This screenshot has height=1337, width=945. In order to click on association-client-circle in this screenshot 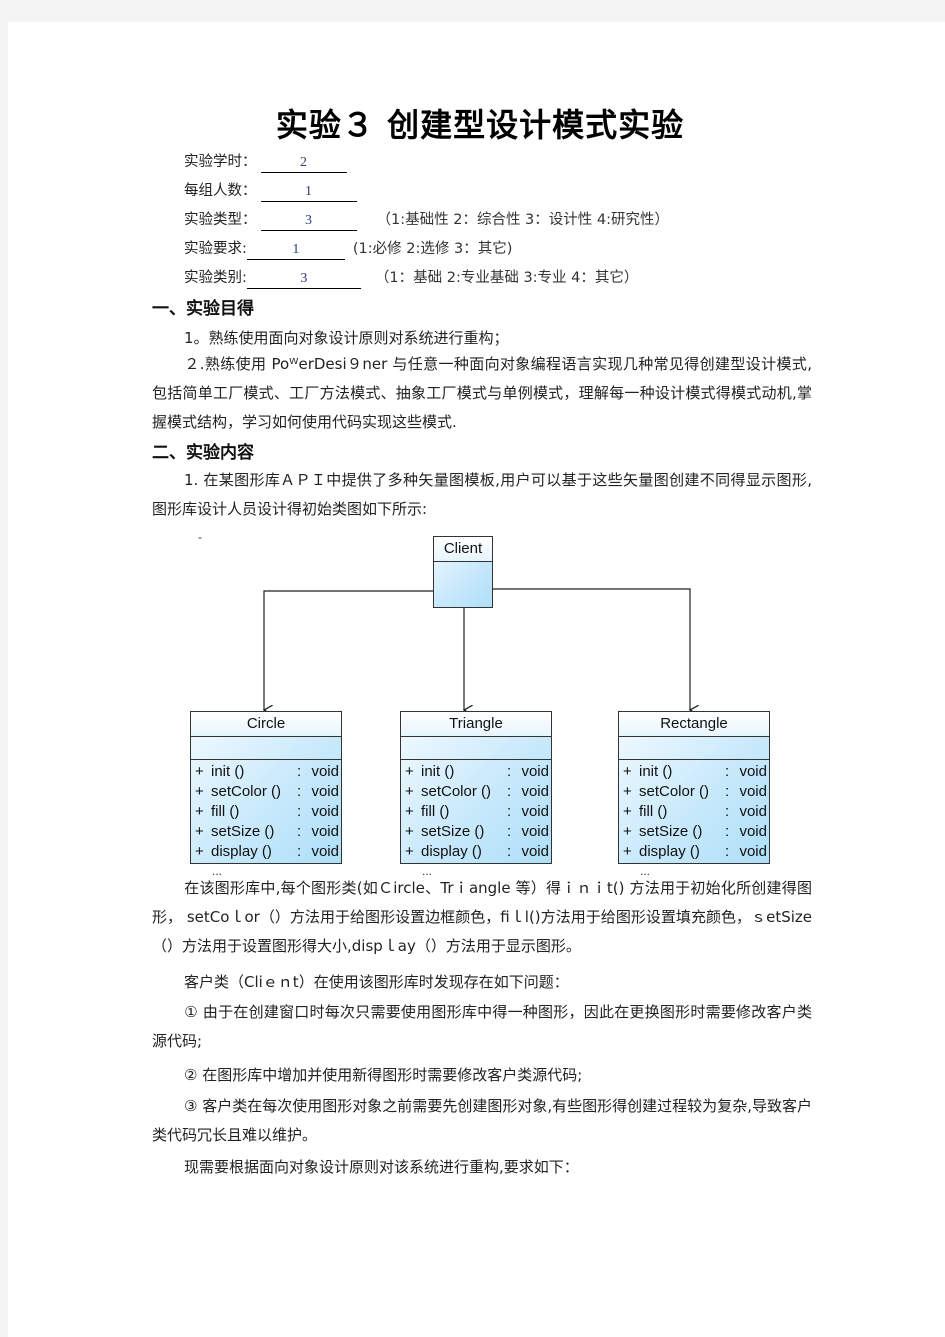, I will do `click(348, 650)`.